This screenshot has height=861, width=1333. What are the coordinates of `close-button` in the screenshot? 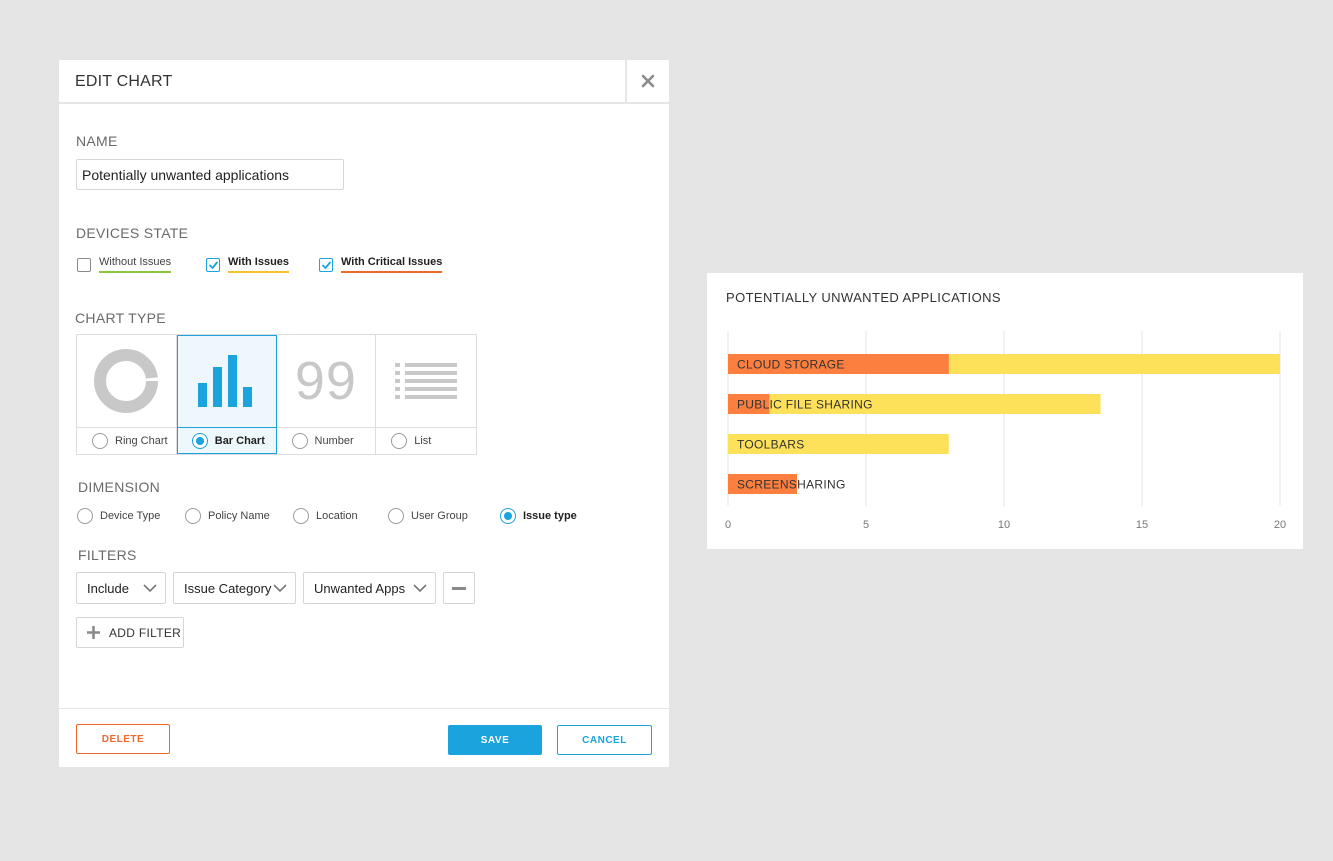 It's located at (647, 82).